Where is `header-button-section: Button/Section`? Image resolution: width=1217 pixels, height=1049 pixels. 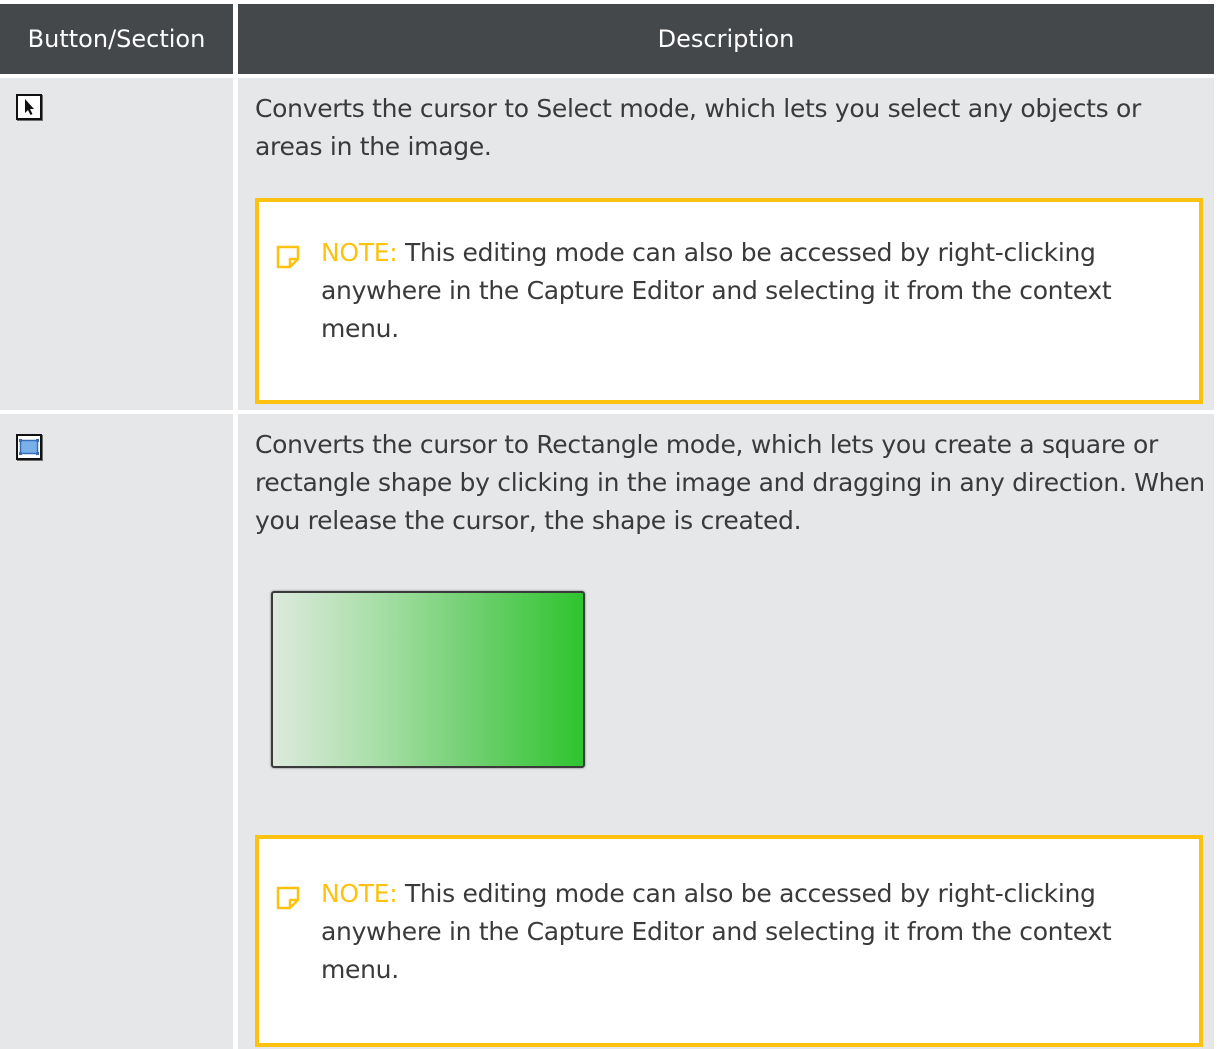 header-button-section: Button/Section is located at coordinates (116, 39).